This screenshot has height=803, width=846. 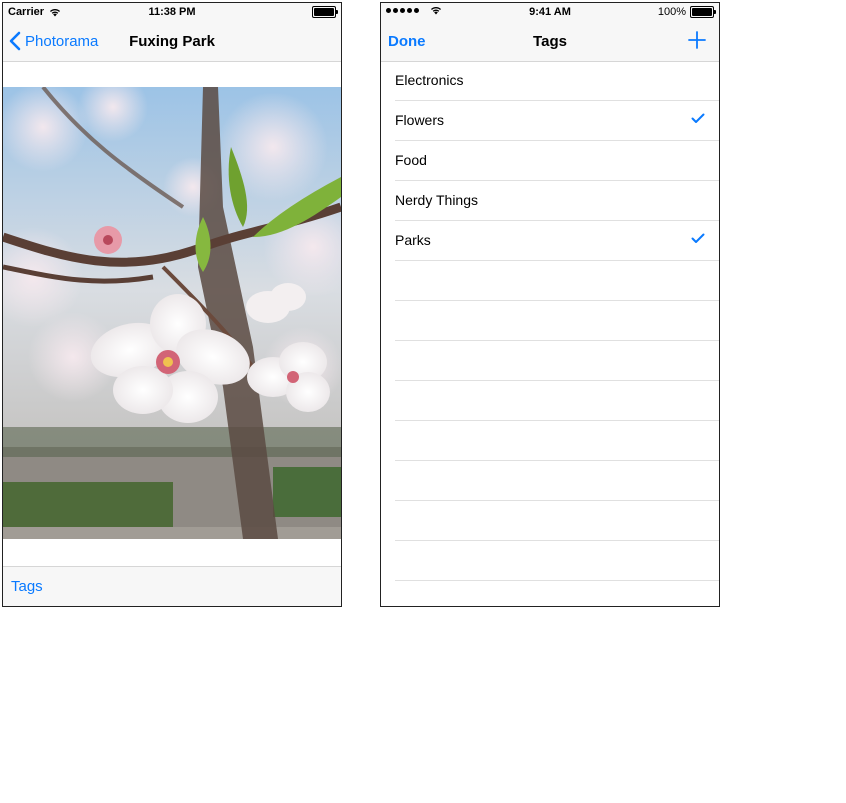 What do you see at coordinates (411, 160) in the screenshot?
I see `tag-label: Food` at bounding box center [411, 160].